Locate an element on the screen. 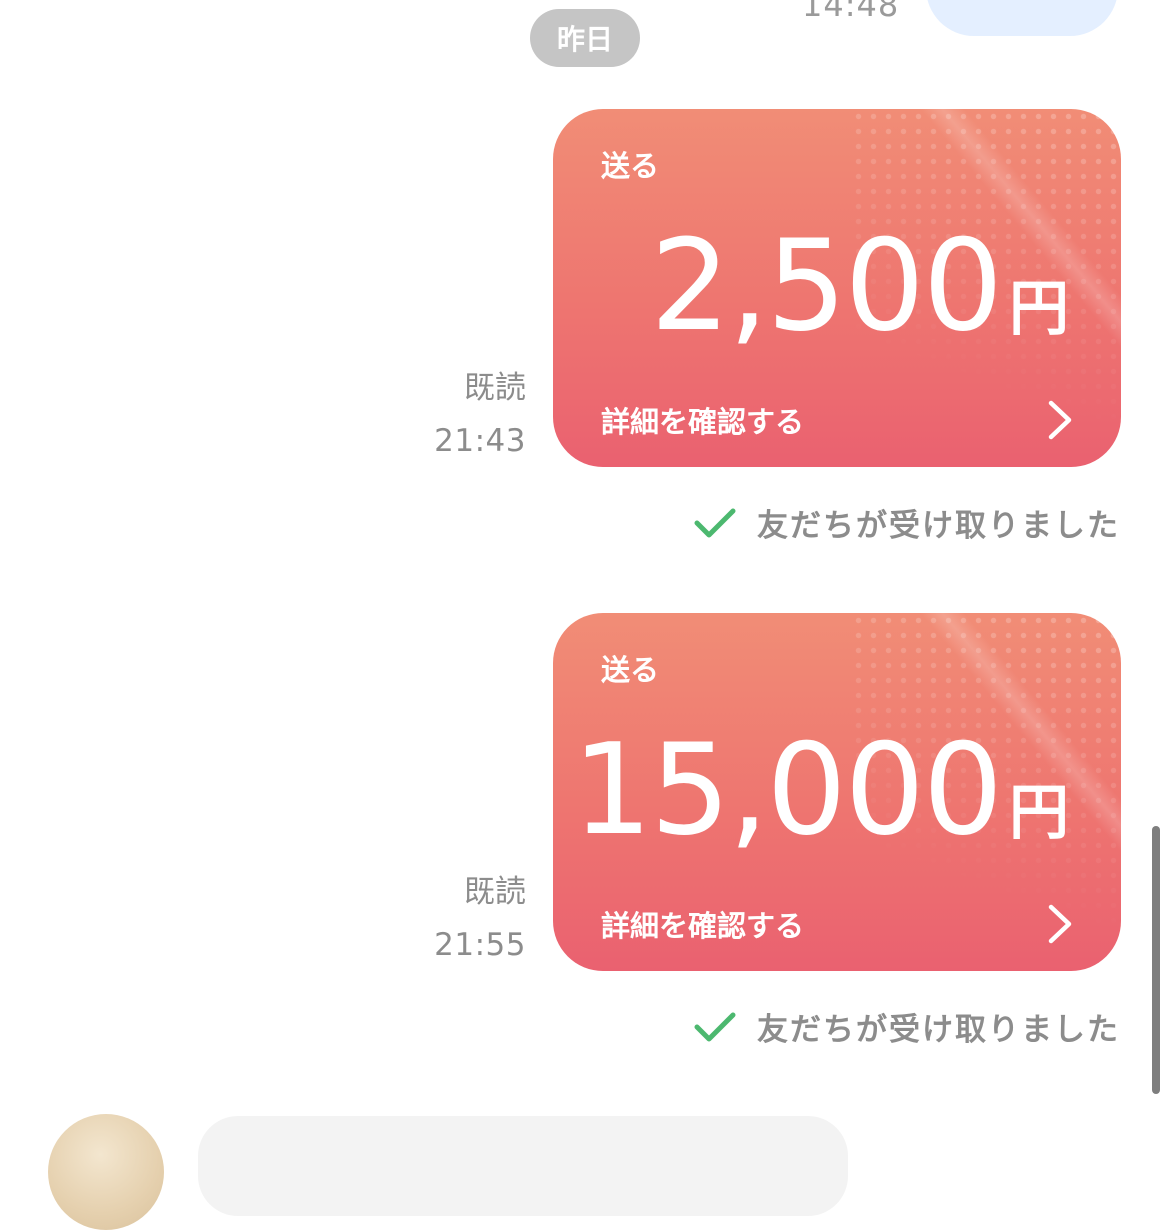 This screenshot has height=1230, width=1170. amount-value: 2,500 is located at coordinates (826, 285).